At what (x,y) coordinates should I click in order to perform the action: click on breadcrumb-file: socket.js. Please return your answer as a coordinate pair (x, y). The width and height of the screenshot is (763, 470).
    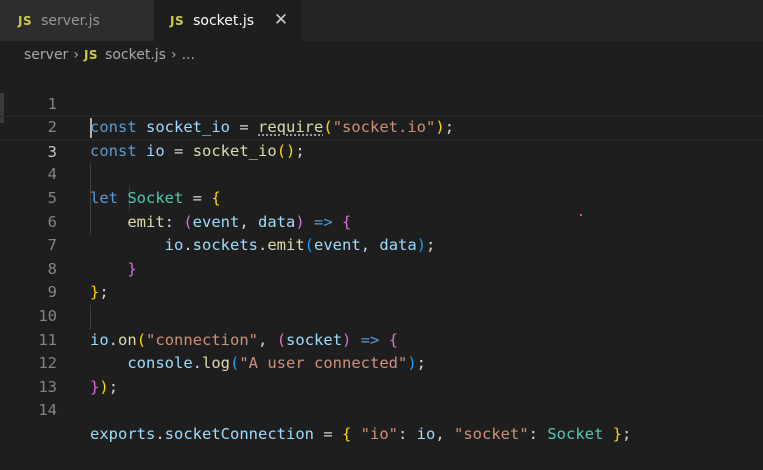
    Looking at the image, I should click on (135, 55).